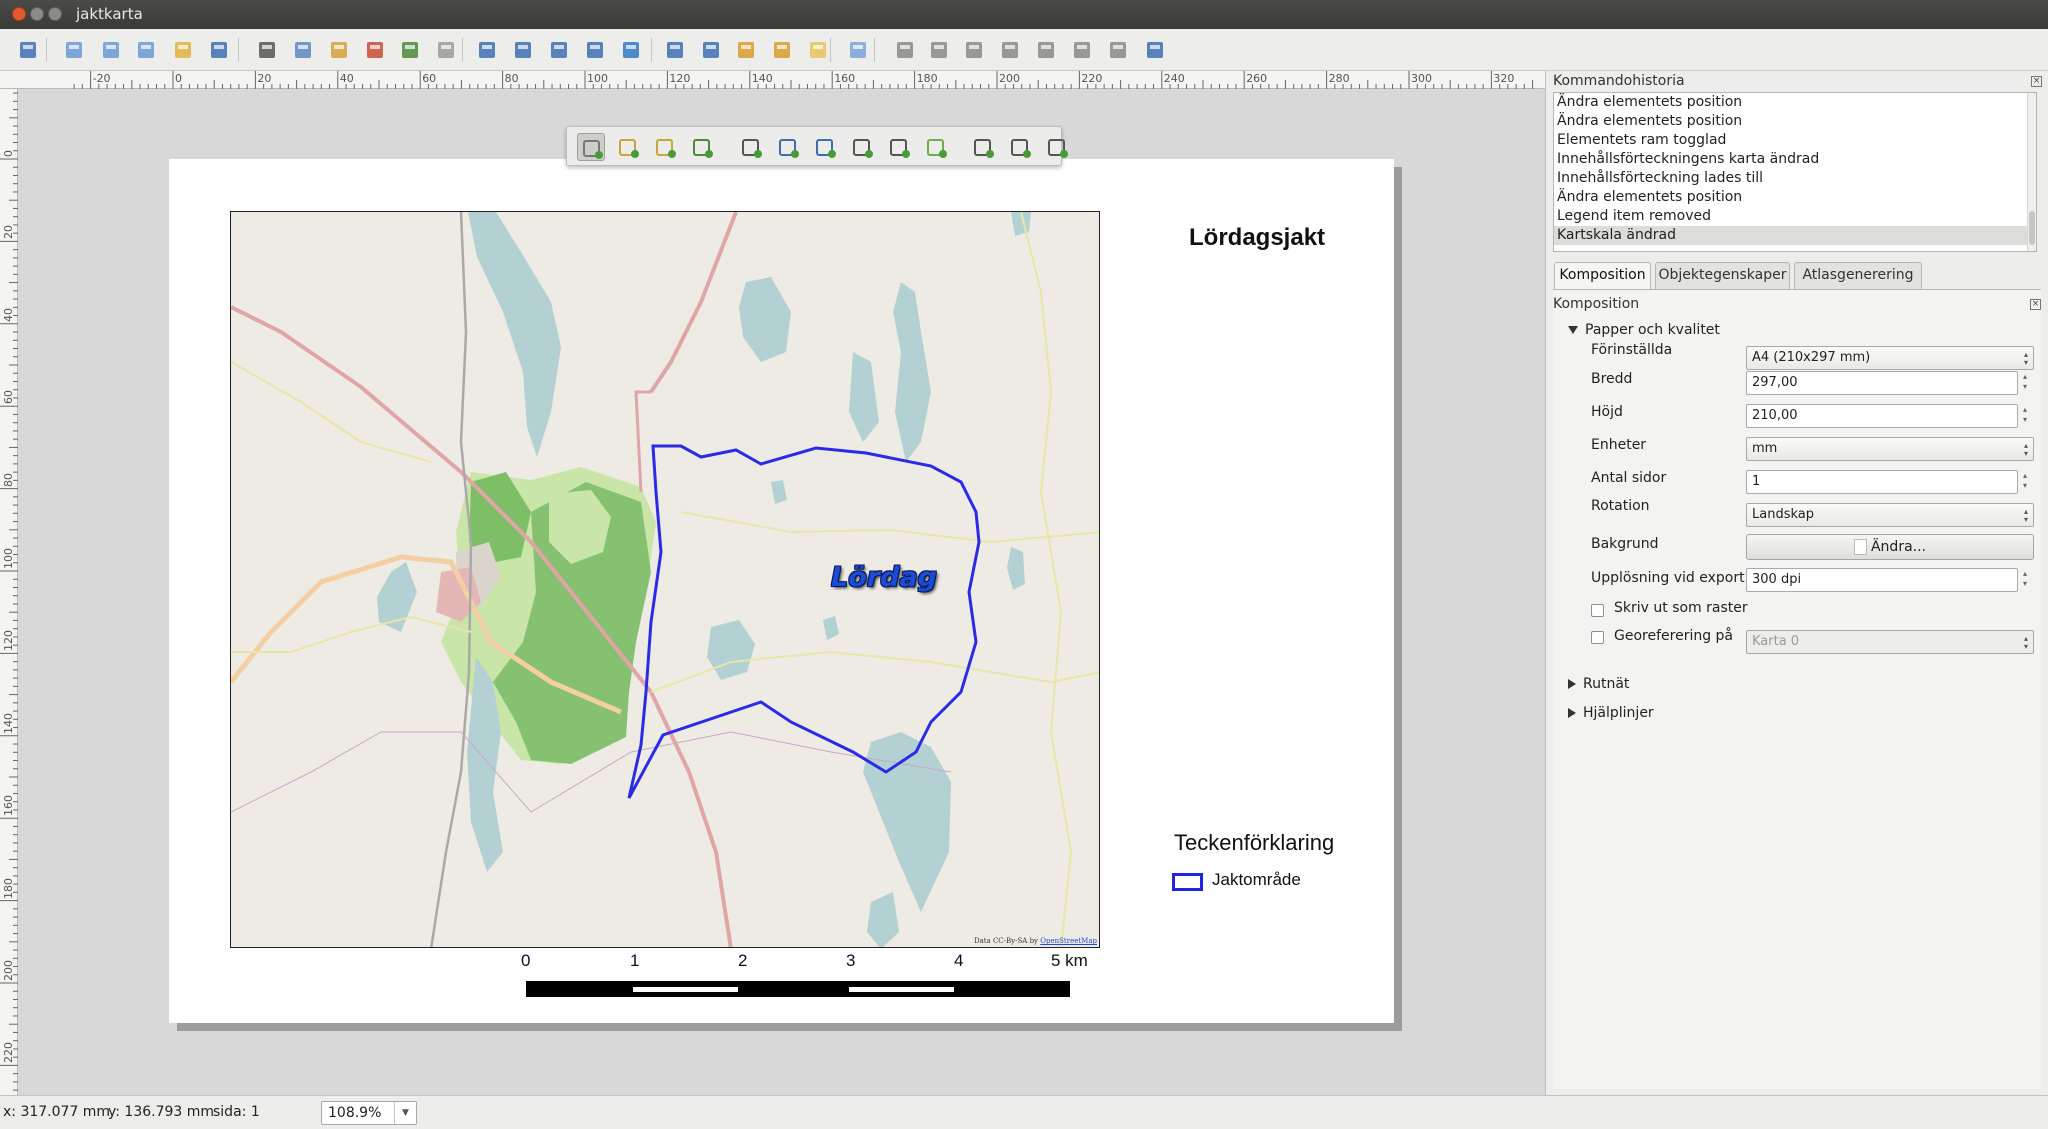 The image size is (2048, 1129). Describe the element at coordinates (1082, 50) in the screenshot. I see `atlas-print-icon` at that location.